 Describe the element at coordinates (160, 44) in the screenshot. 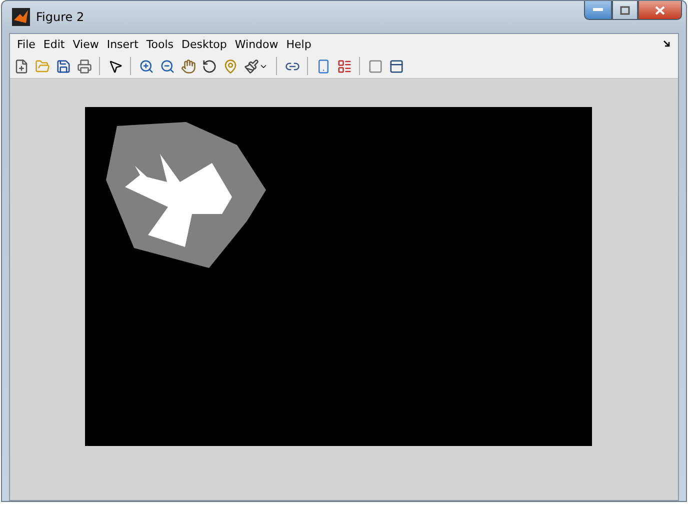

I see `menu-item: Tools` at that location.